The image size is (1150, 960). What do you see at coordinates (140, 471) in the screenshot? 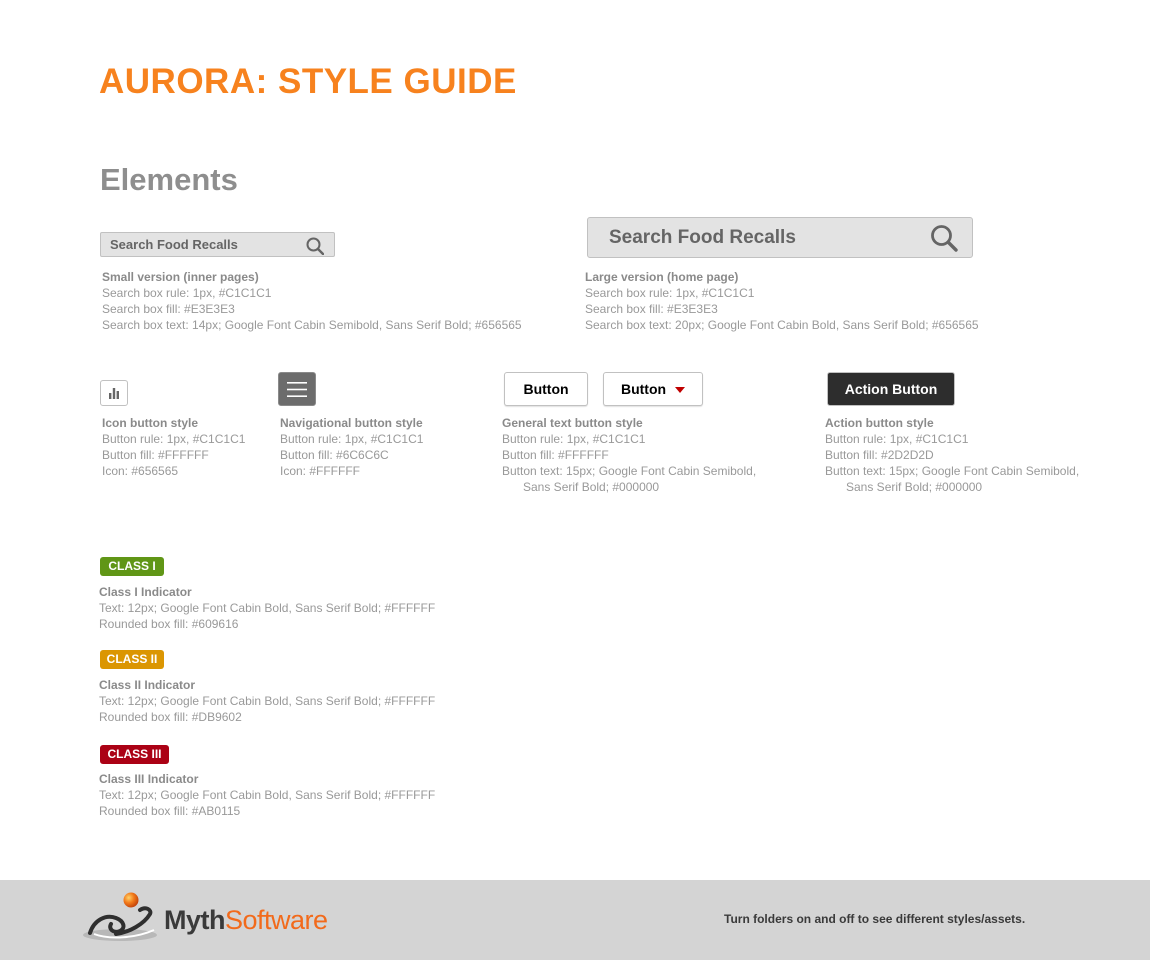
I see `spec-line: Icon: #656565` at bounding box center [140, 471].